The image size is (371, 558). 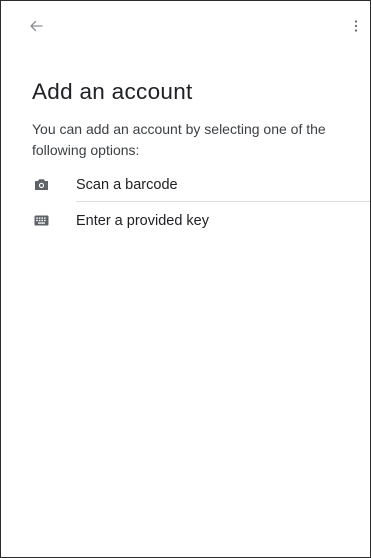 I want to click on overflow-menu-button, so click(x=356, y=26).